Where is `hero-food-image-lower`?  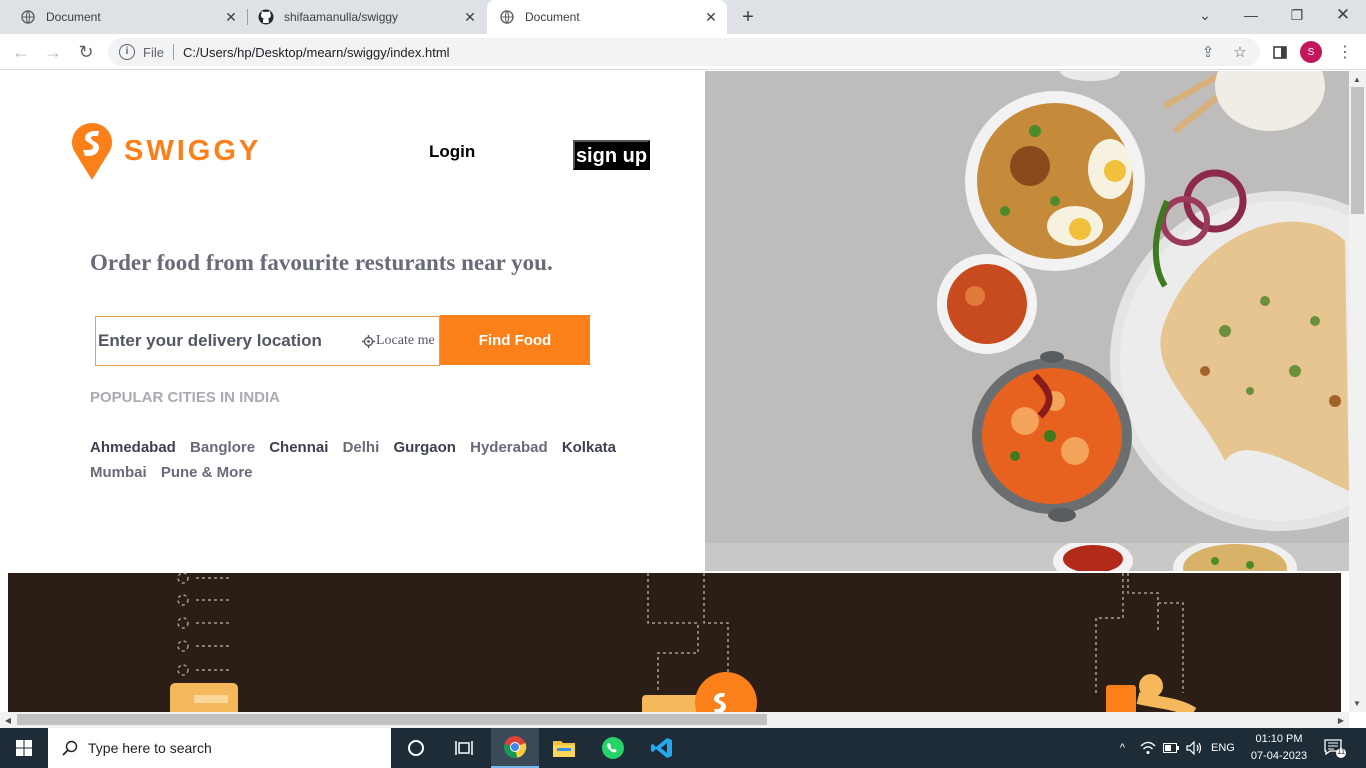 hero-food-image-lower is located at coordinates (1027, 557).